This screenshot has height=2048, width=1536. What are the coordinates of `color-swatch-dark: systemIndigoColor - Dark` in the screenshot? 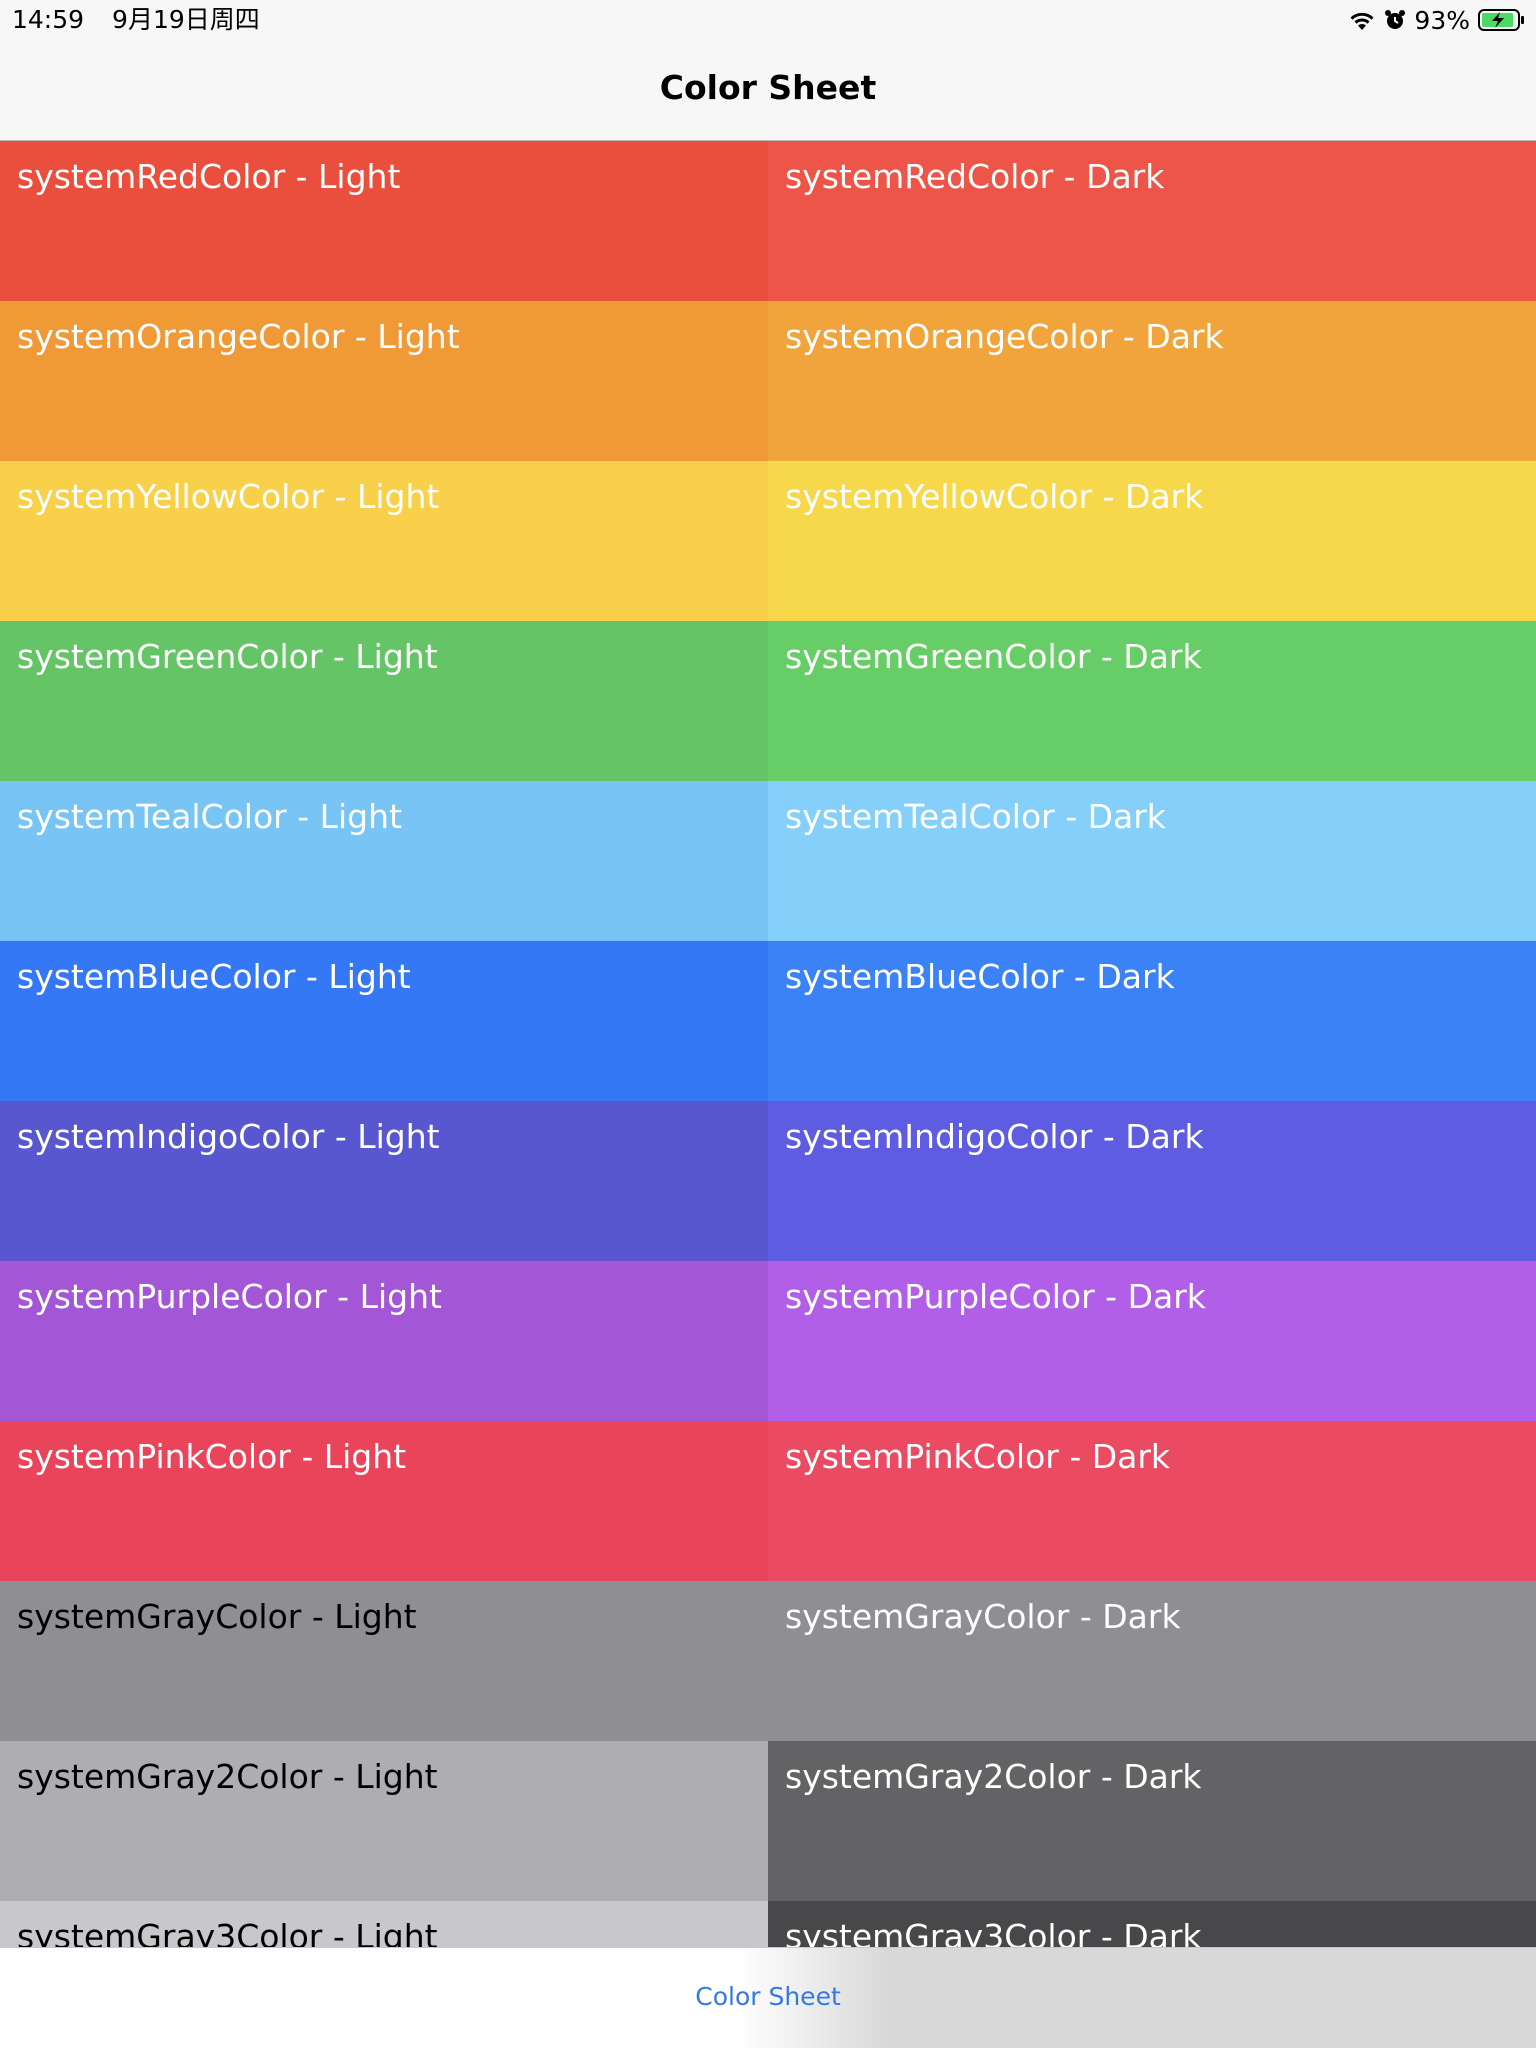 It's located at (1152, 1181).